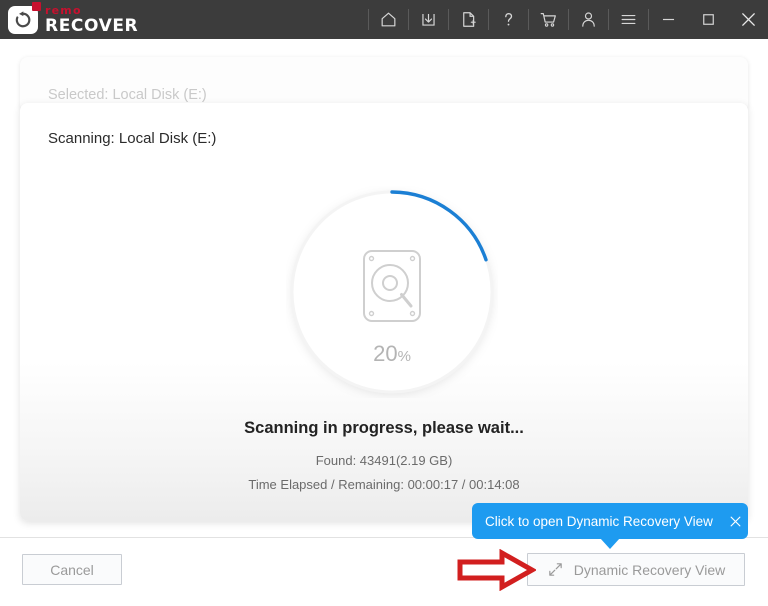  Describe the element at coordinates (628, 19) in the screenshot. I see `menu-icon` at that location.